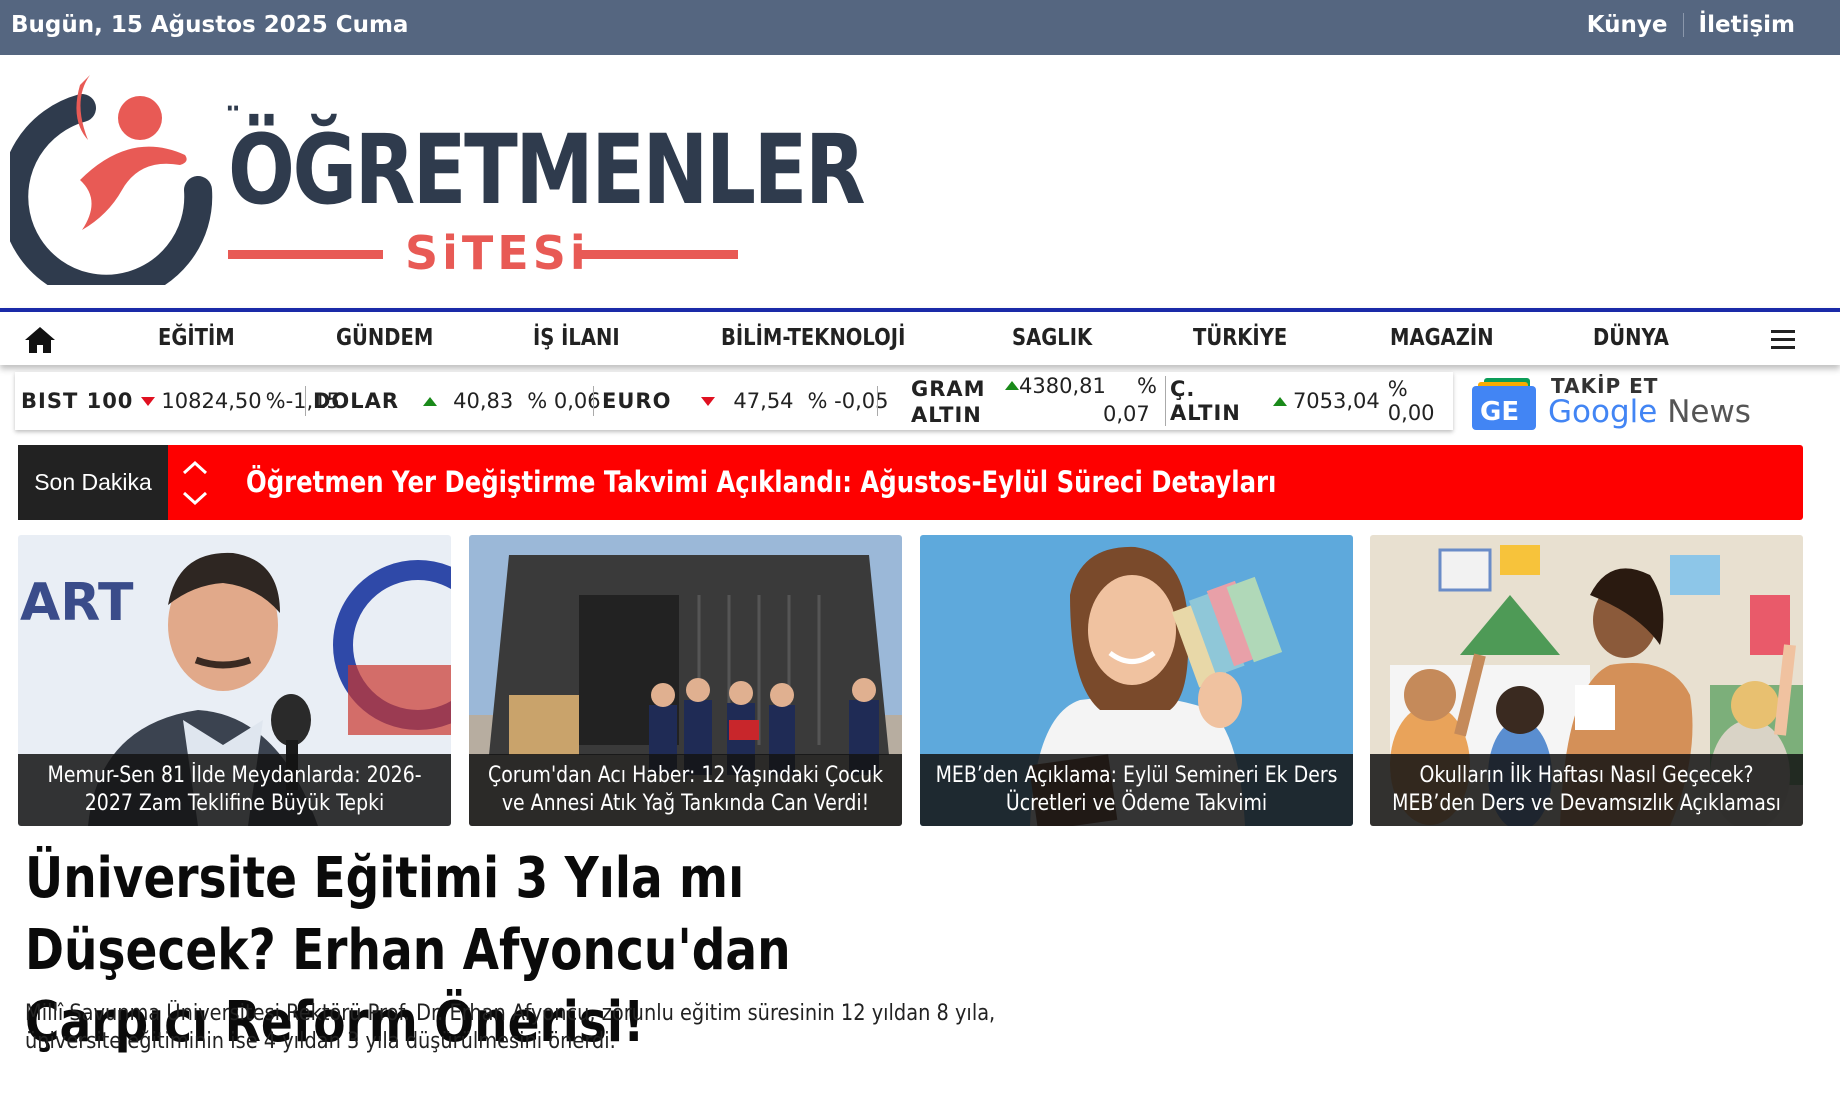 This screenshot has width=1840, height=1108. Describe the element at coordinates (1603, 412) in the screenshot. I see `google-wordmark: Google` at that location.